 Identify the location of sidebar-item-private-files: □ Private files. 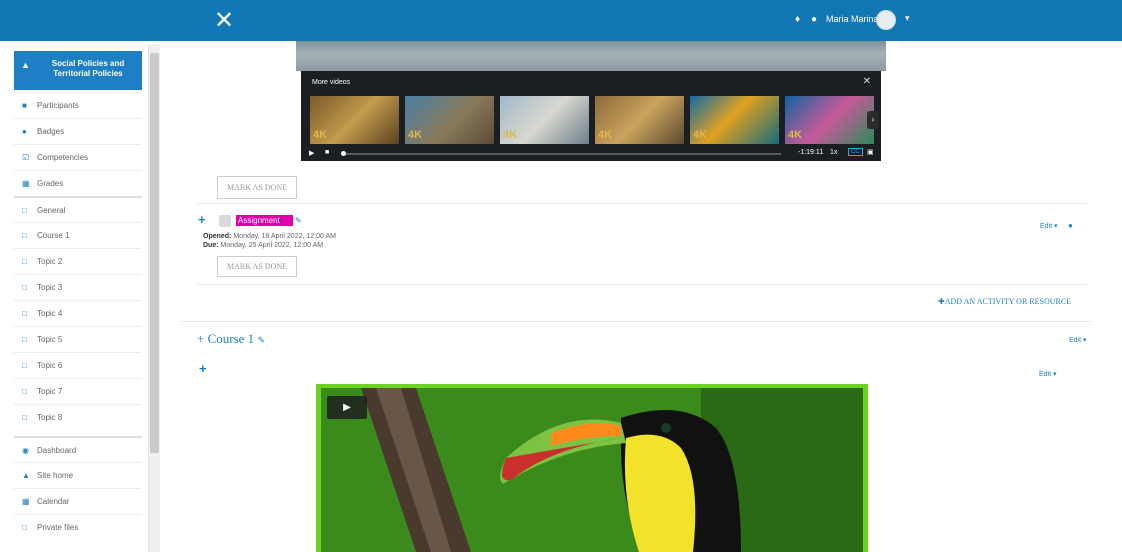
(78, 526).